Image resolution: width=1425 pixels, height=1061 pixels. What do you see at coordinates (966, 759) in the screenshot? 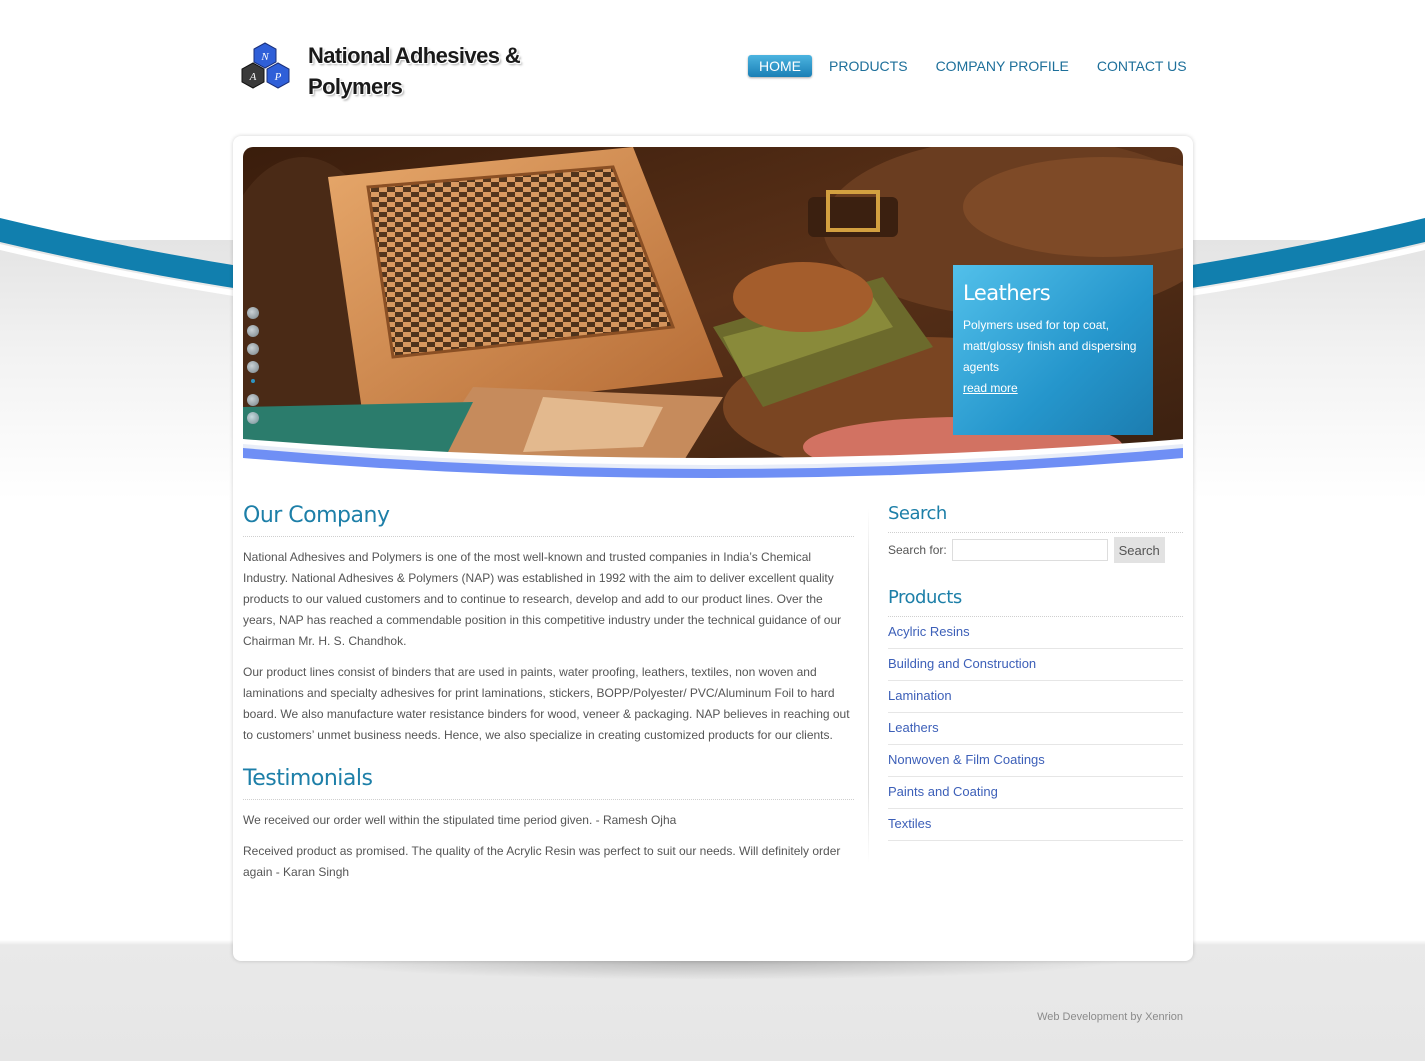
I see `product-link-nonwoven: Nonwoven & Film Coatings` at bounding box center [966, 759].